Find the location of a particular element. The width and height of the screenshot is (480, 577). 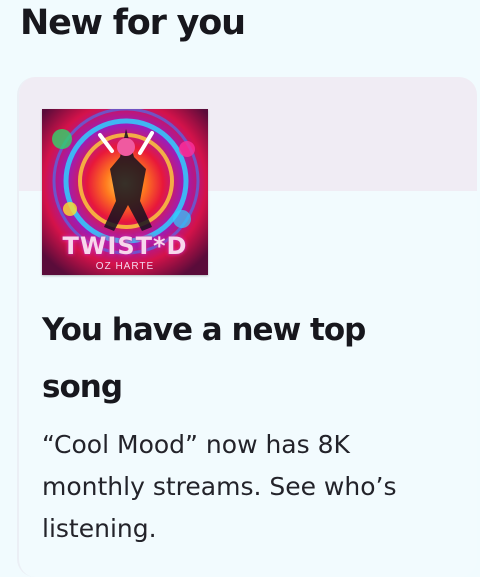

section-title: New for you is located at coordinates (133, 23).